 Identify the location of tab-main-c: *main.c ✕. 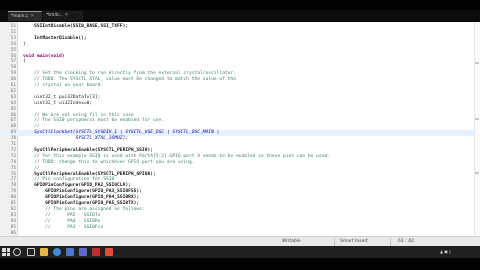
(25, 16).